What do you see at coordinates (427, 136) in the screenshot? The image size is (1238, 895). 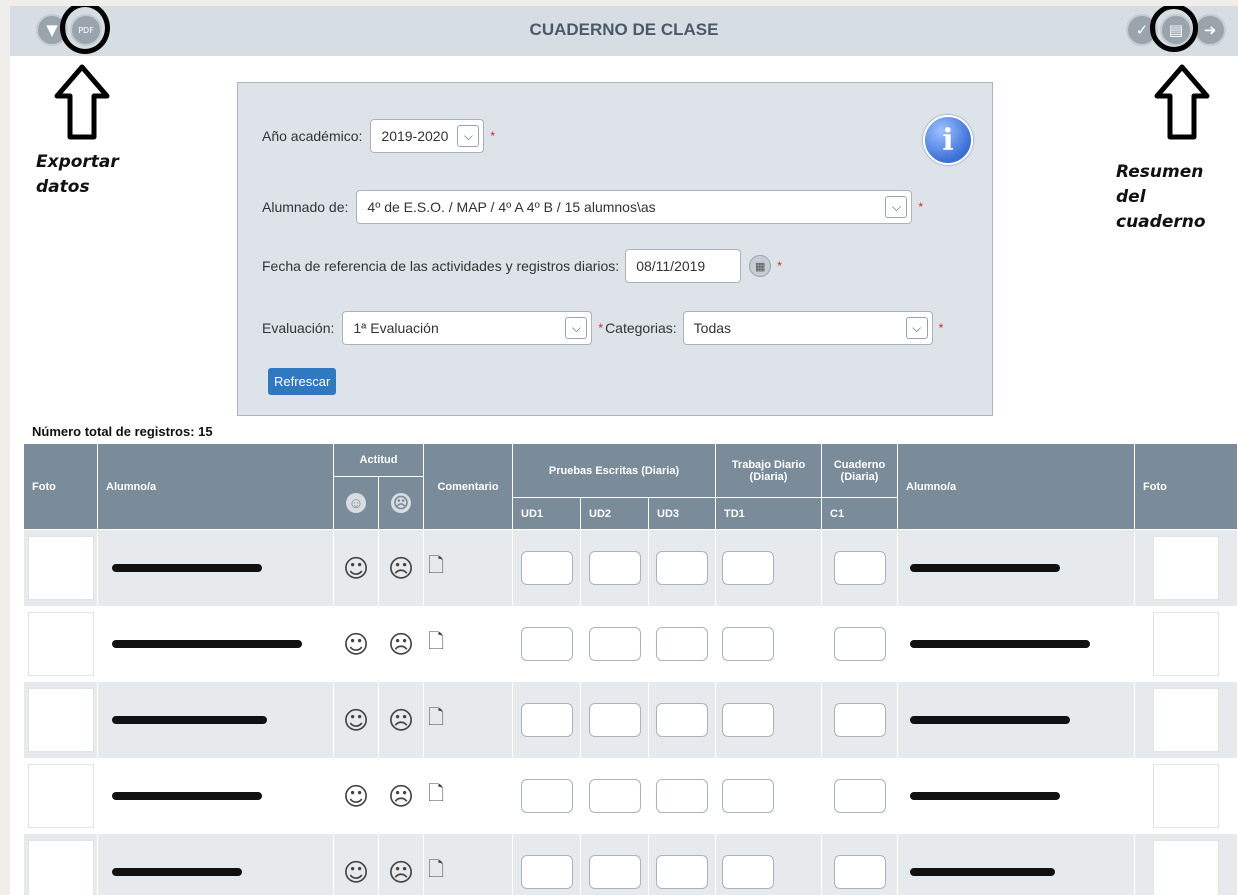 I see `year-select: 2019-2020 ⌵` at bounding box center [427, 136].